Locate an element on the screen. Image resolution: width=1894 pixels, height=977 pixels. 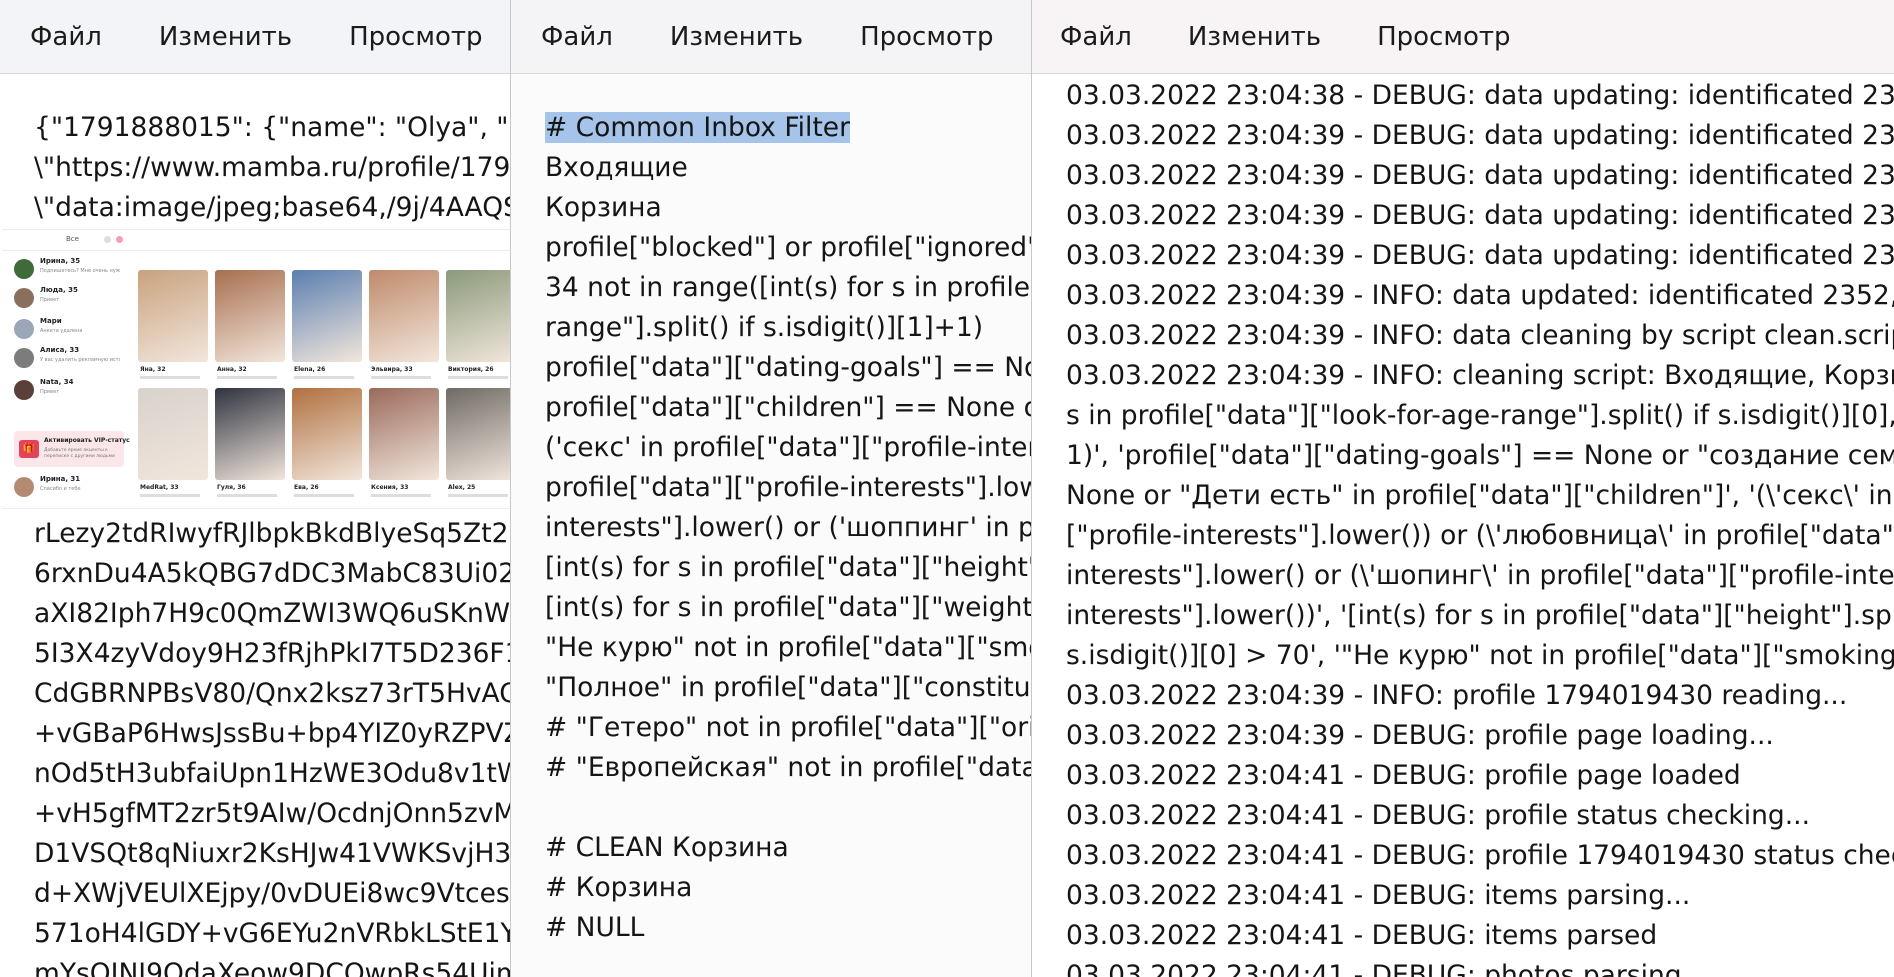
profile-caption: Ева, 26 is located at coordinates (306, 487).